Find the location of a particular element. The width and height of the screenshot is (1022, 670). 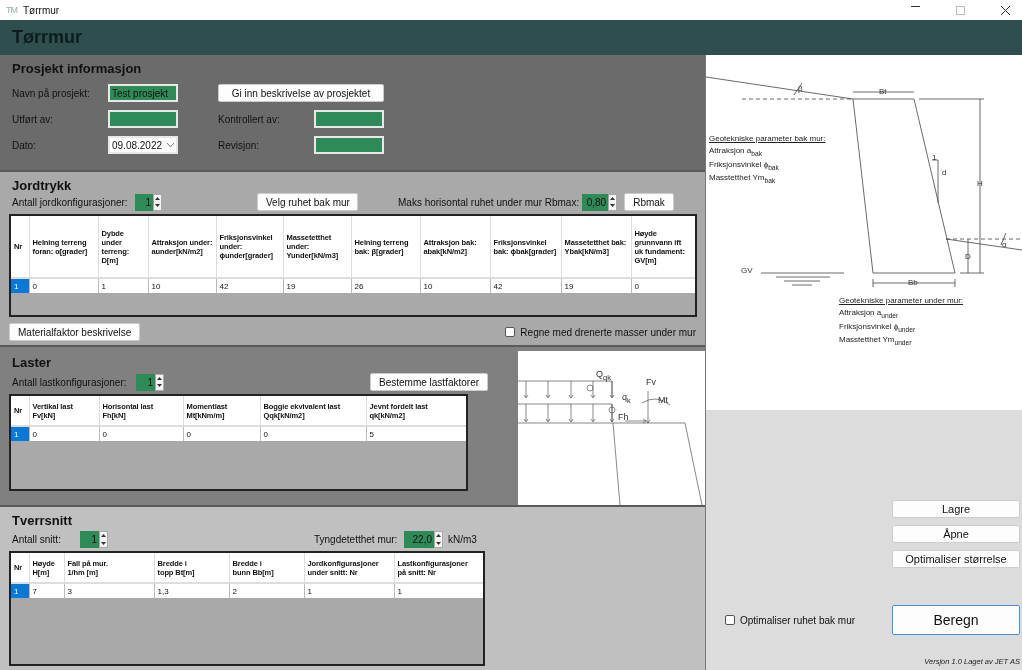

rbmax-button: Rbmak is located at coordinates (649, 202).